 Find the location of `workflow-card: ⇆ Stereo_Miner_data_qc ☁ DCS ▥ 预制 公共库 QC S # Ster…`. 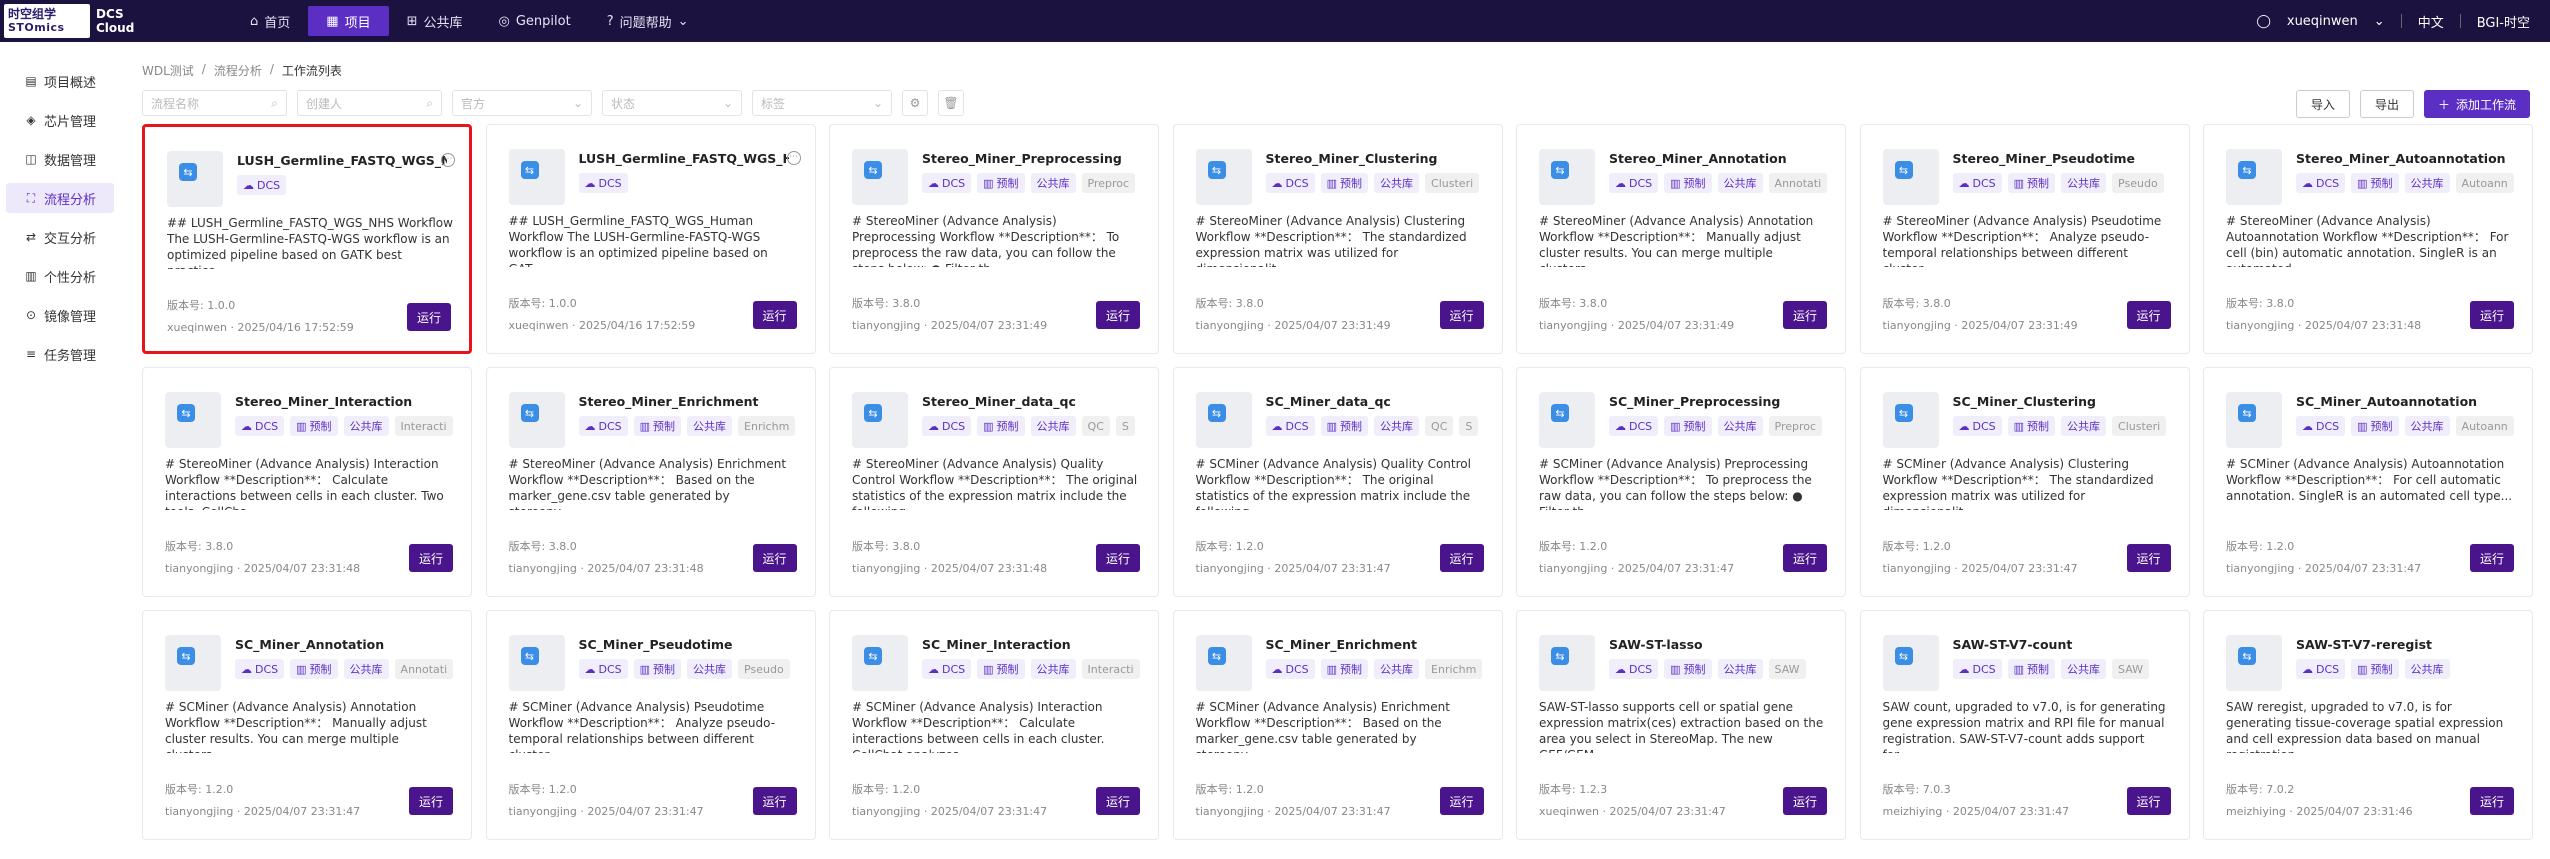

workflow-card: ⇆ Stereo_Miner_data_qc ☁ DCS ▥ 预制 公共库 QC S # Ster… is located at coordinates (994, 482).